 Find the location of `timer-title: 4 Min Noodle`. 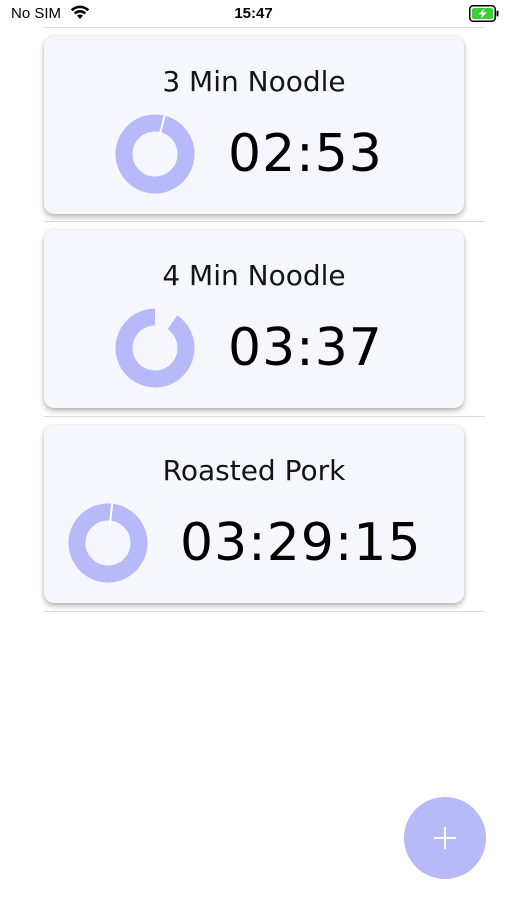

timer-title: 4 Min Noodle is located at coordinates (254, 275).